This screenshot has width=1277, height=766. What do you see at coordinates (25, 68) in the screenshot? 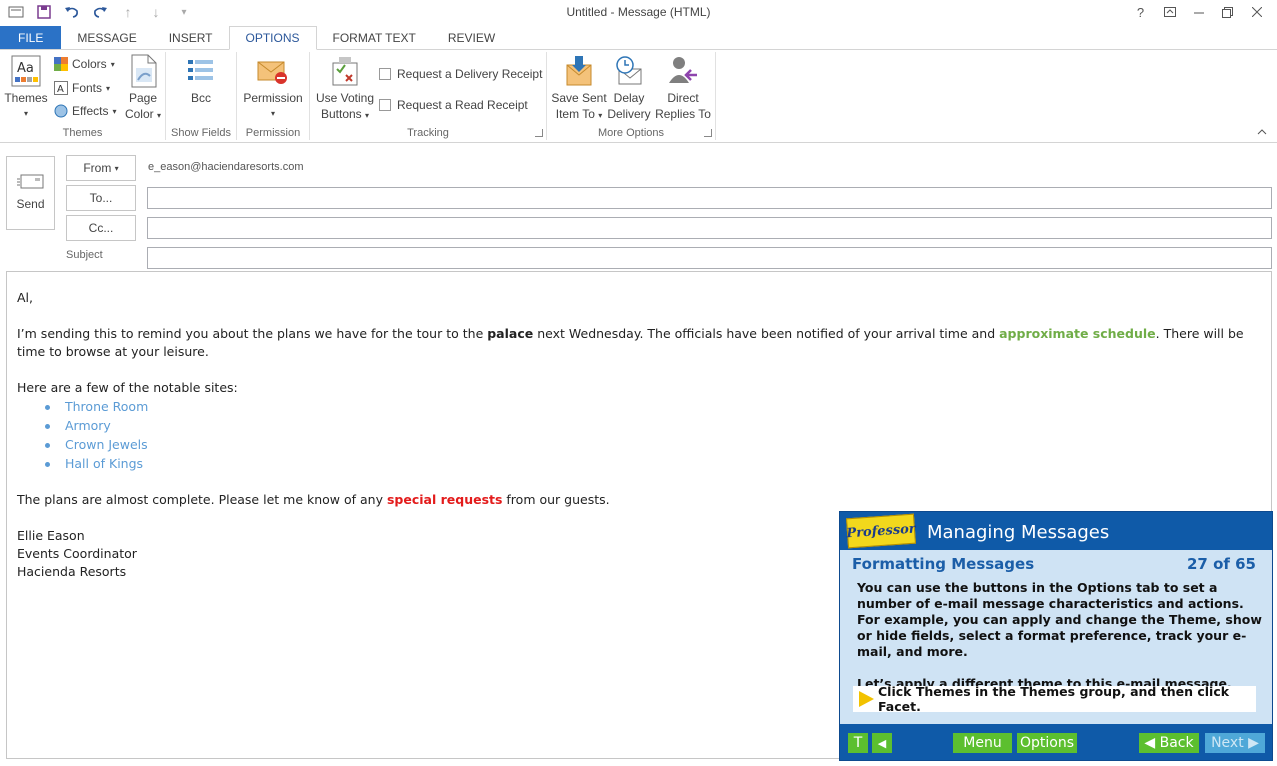
I see `svg-text: Aa` at bounding box center [25, 68].